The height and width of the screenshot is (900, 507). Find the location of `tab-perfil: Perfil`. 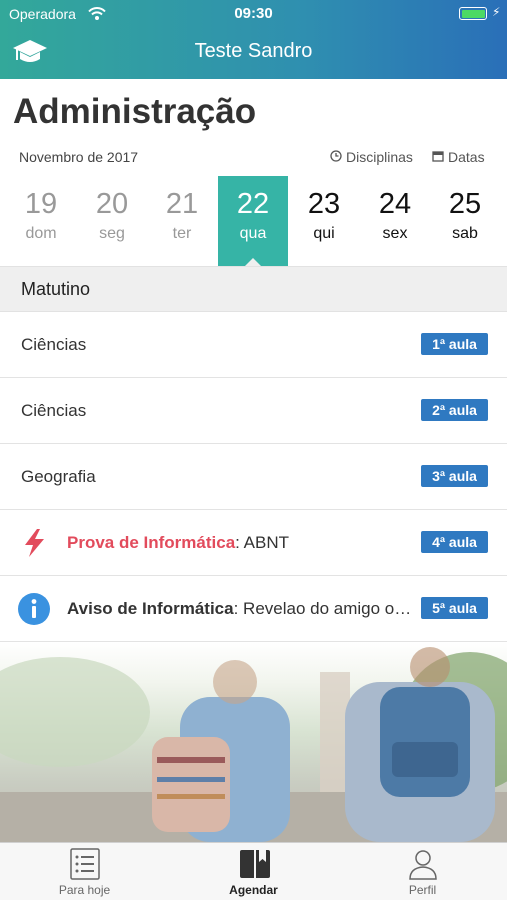

tab-perfil: Perfil is located at coordinates (422, 871).